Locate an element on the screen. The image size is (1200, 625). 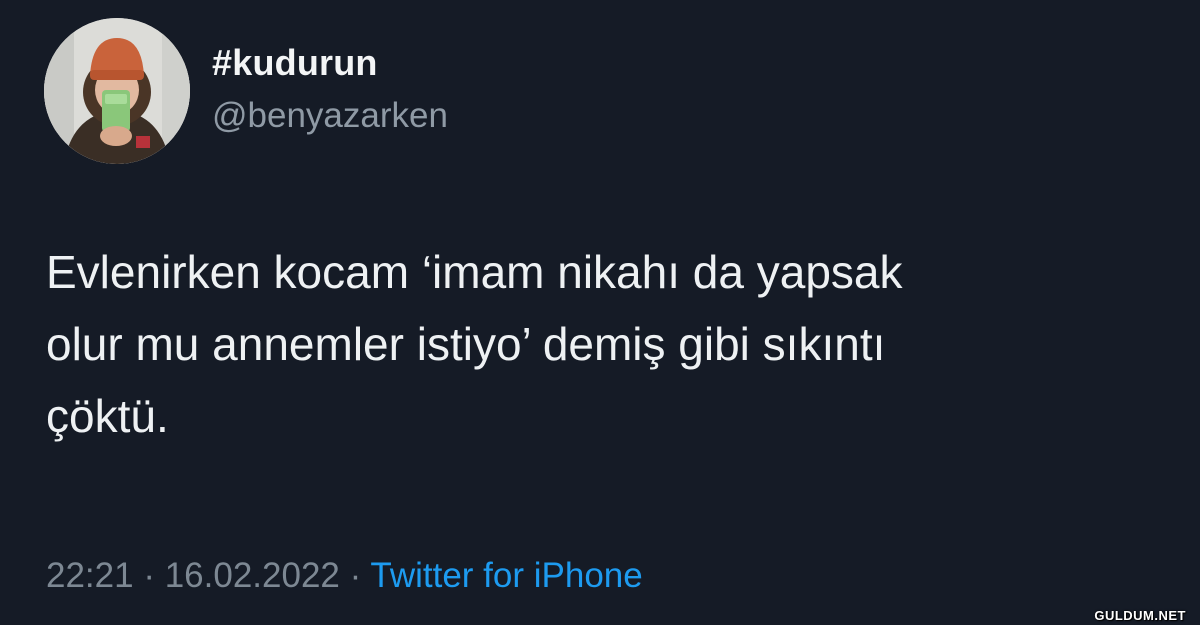
avatar is located at coordinates (117, 91).